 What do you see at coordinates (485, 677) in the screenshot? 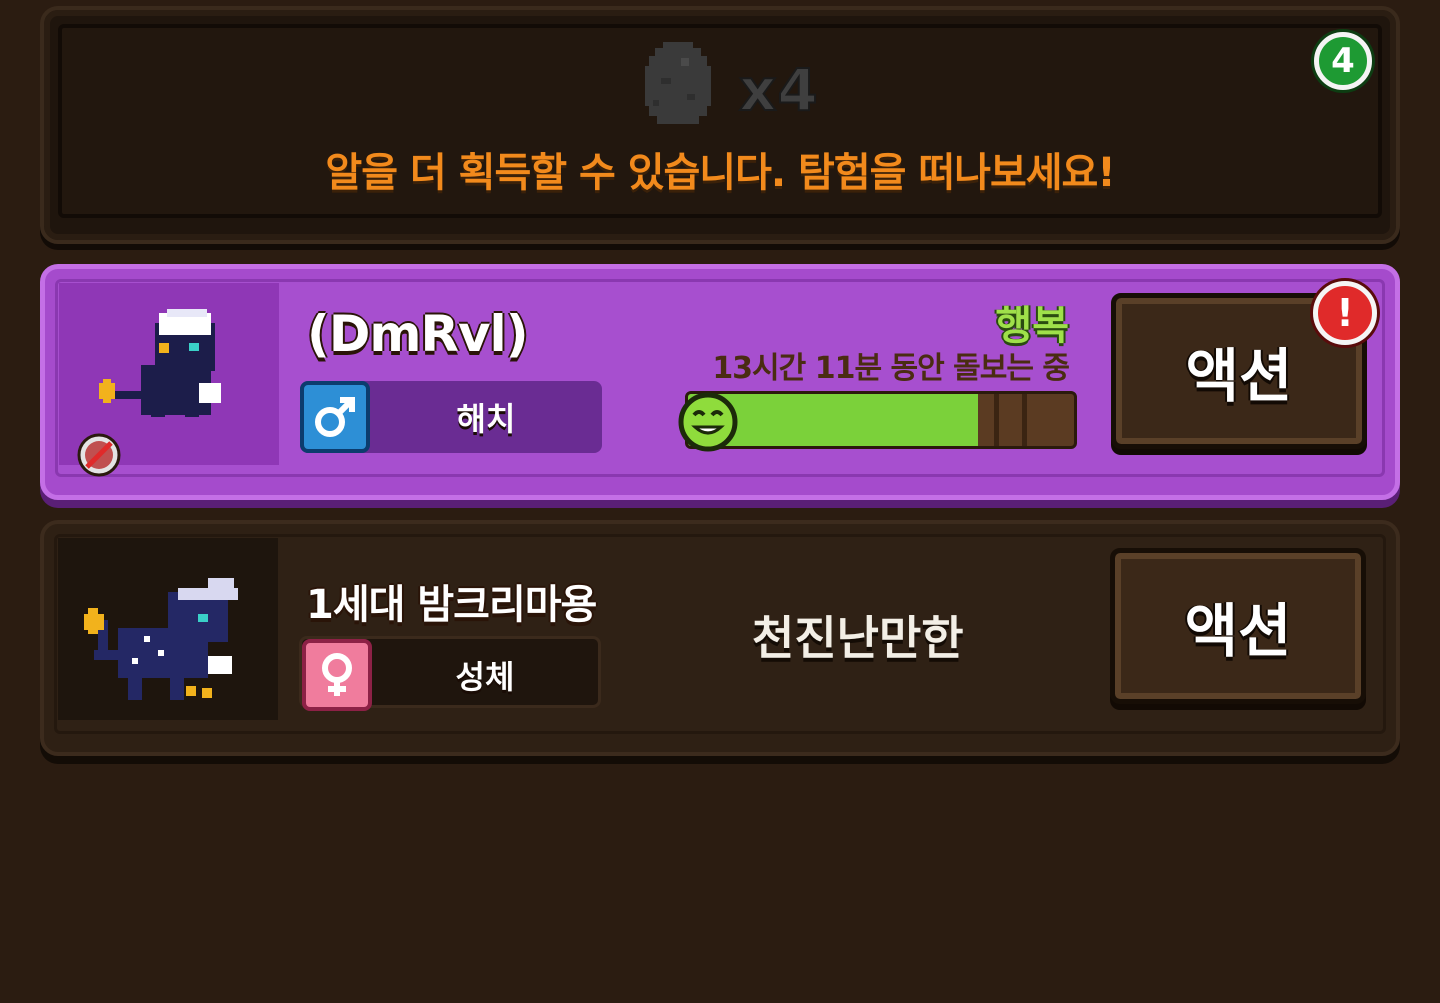
I see `pet-stage-label: 성체` at bounding box center [485, 677].